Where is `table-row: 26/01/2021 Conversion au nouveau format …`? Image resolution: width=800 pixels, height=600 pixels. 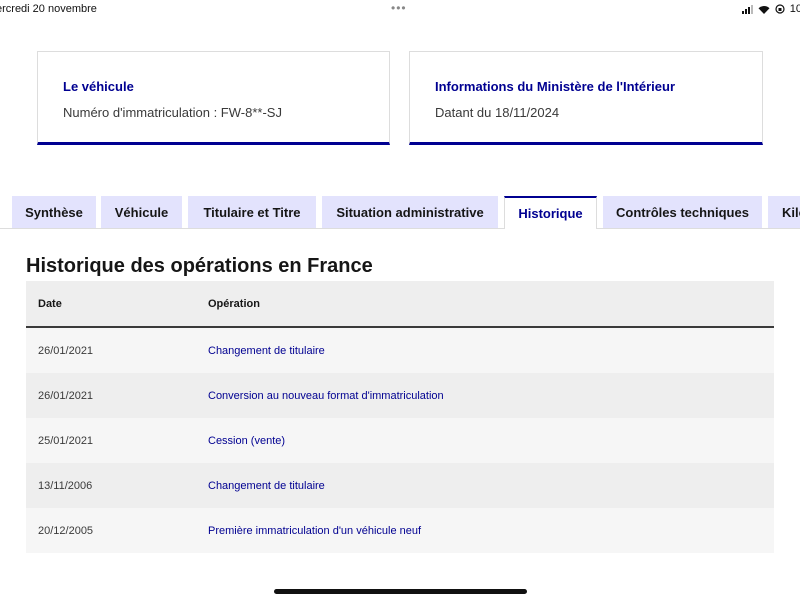 table-row: 26/01/2021 Conversion au nouveau format … is located at coordinates (400, 395).